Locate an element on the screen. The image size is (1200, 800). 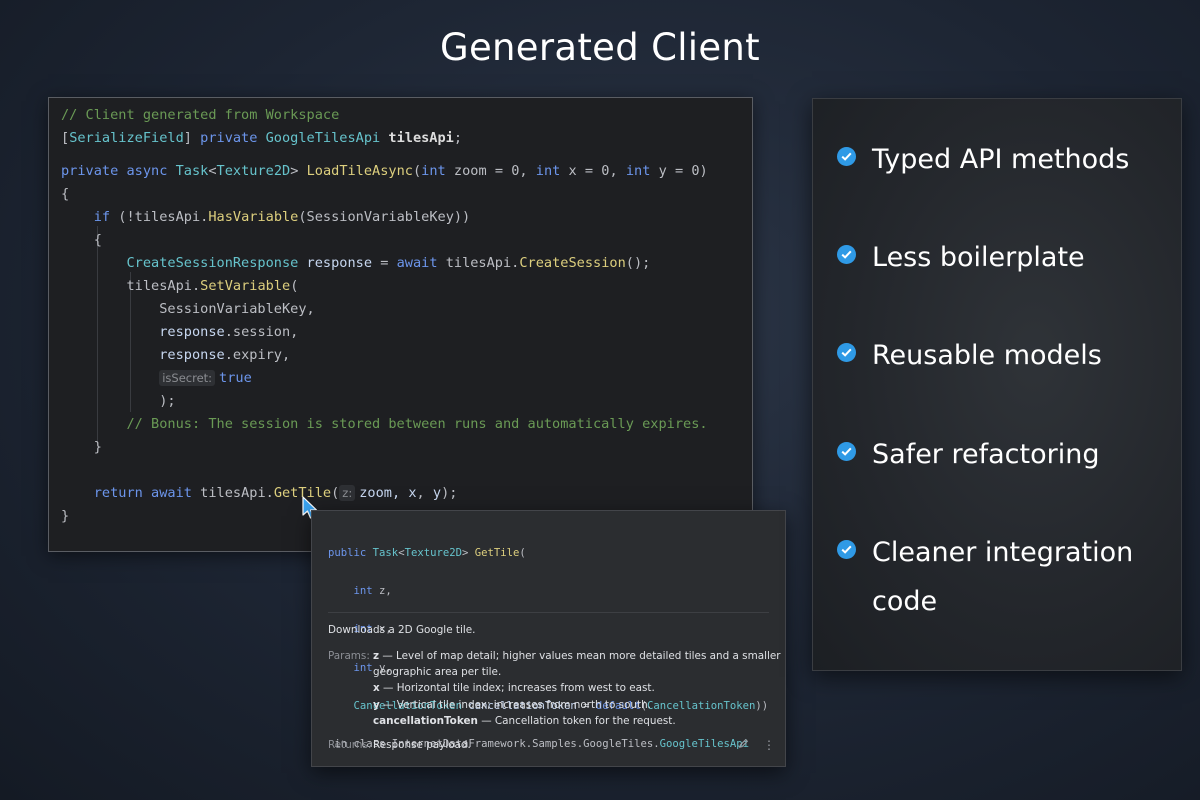
feature-item: Typed API methods is located at coordinates (983, 159).